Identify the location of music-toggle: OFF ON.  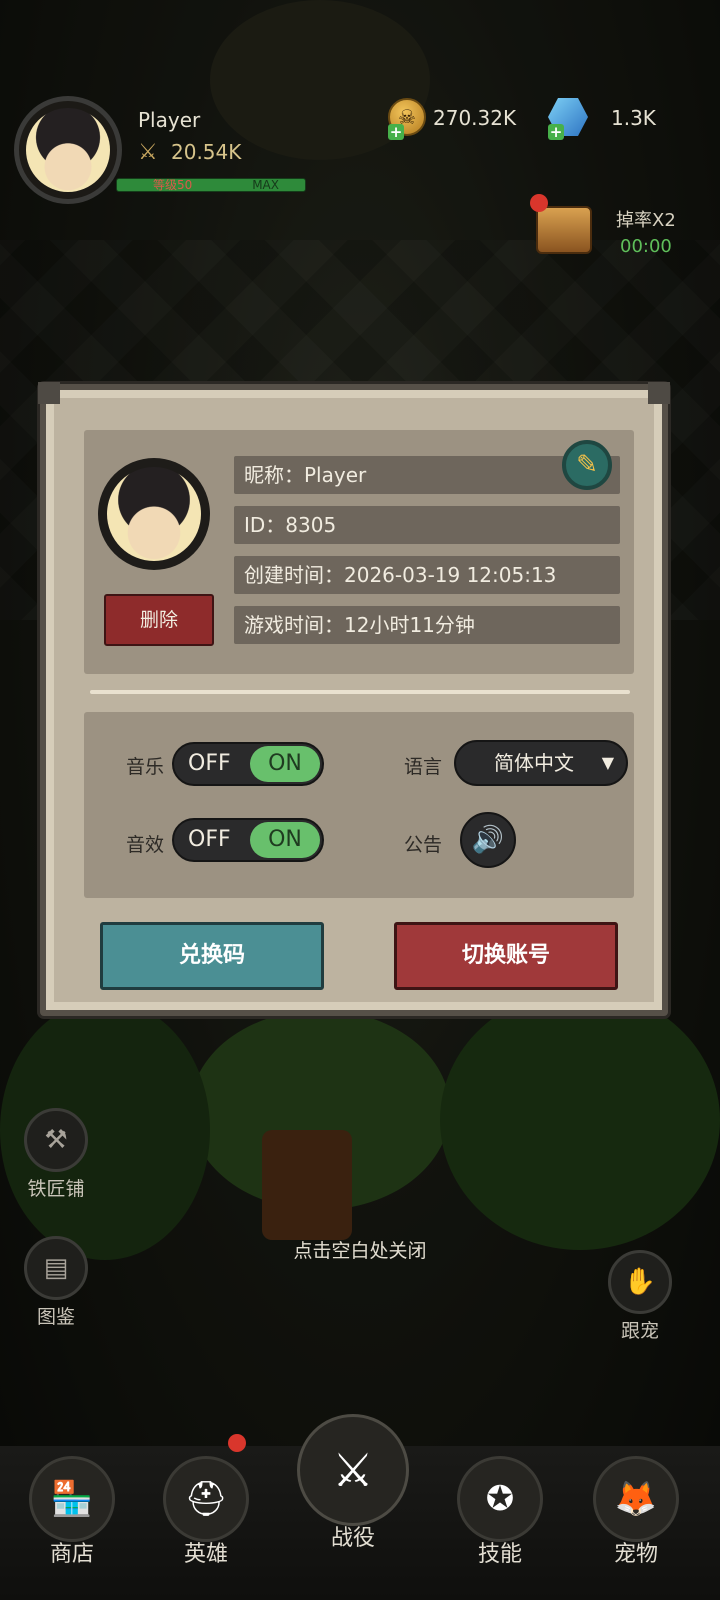
(248, 764).